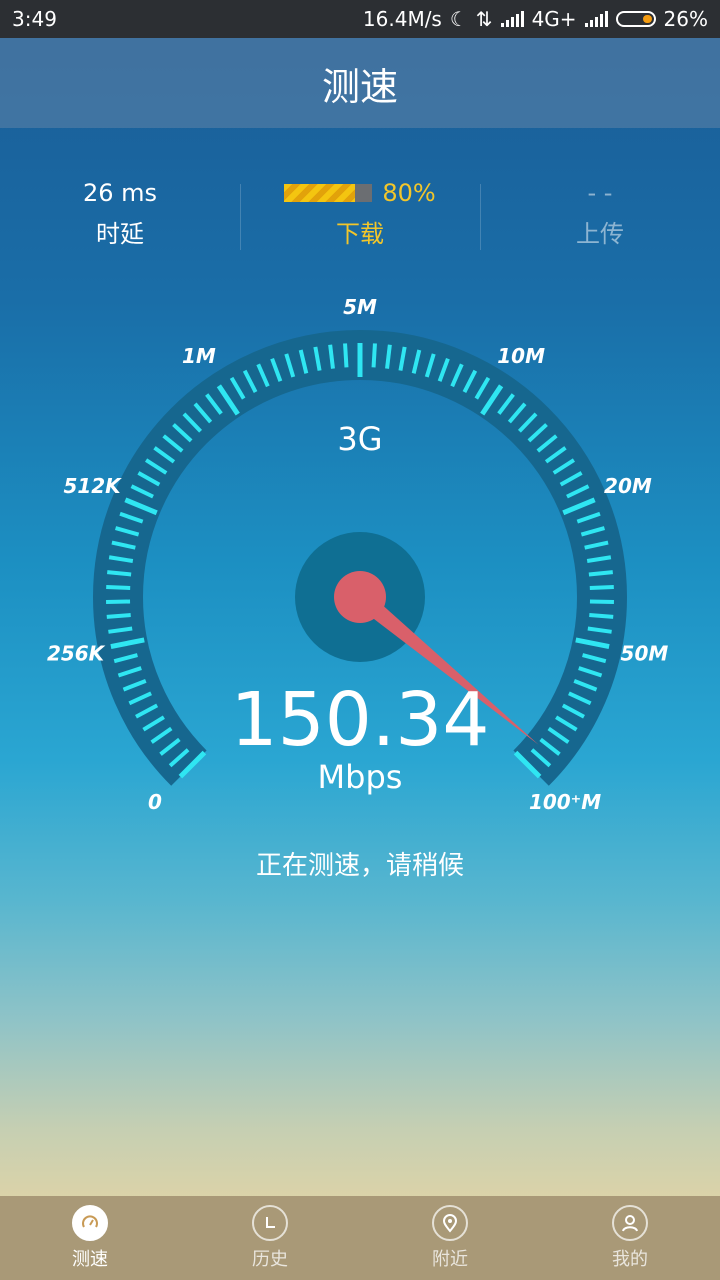 Image resolution: width=720 pixels, height=1280 pixels. I want to click on nav-item-nearby: 附近, so click(450, 1238).